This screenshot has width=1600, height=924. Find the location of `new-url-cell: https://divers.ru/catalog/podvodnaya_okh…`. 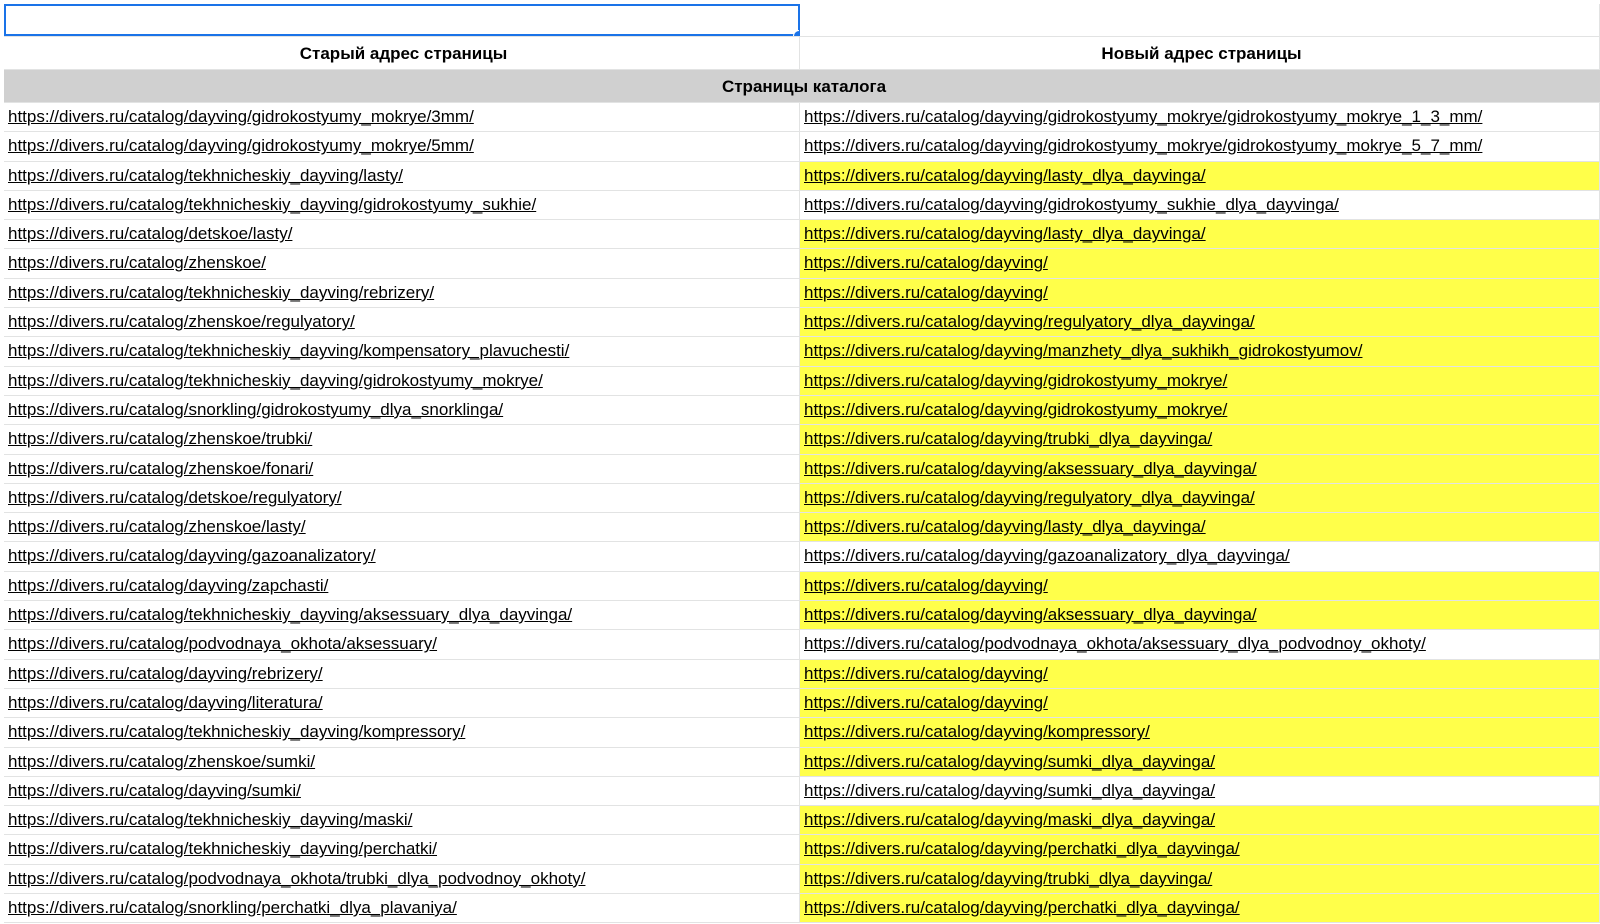

new-url-cell: https://divers.ru/catalog/podvodnaya_okh… is located at coordinates (1200, 644).